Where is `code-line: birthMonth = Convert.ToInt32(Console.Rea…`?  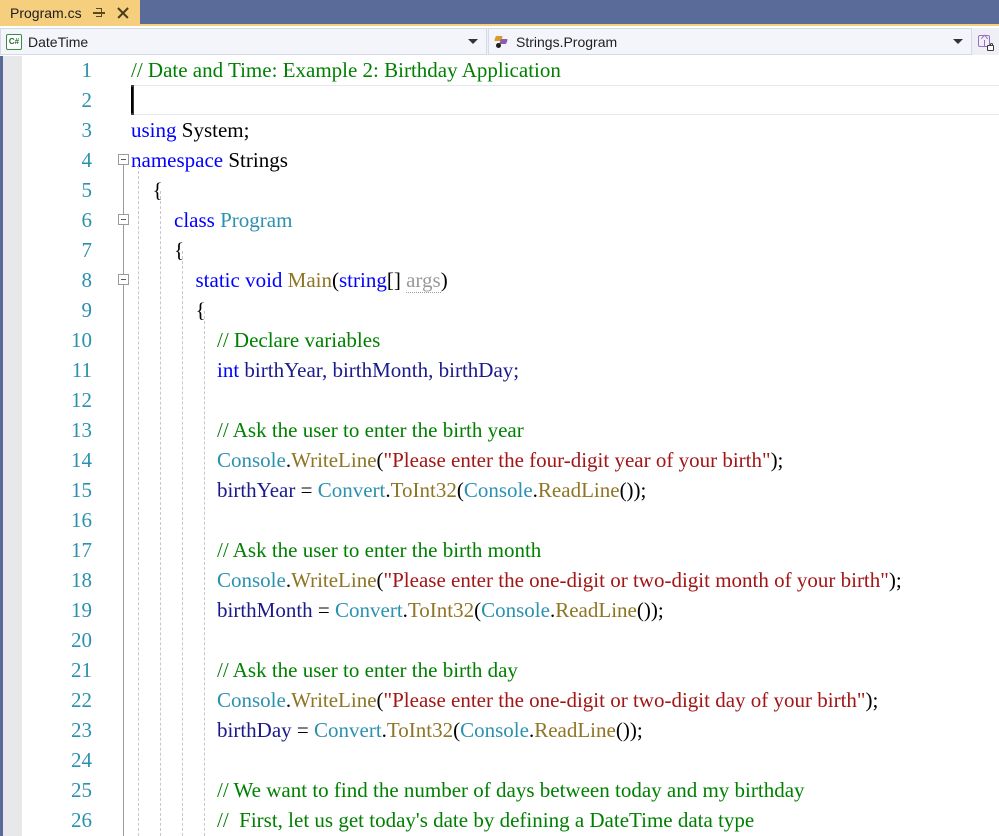
code-line: birthMonth = Convert.ToInt32(Console.Rea… is located at coordinates (440, 610).